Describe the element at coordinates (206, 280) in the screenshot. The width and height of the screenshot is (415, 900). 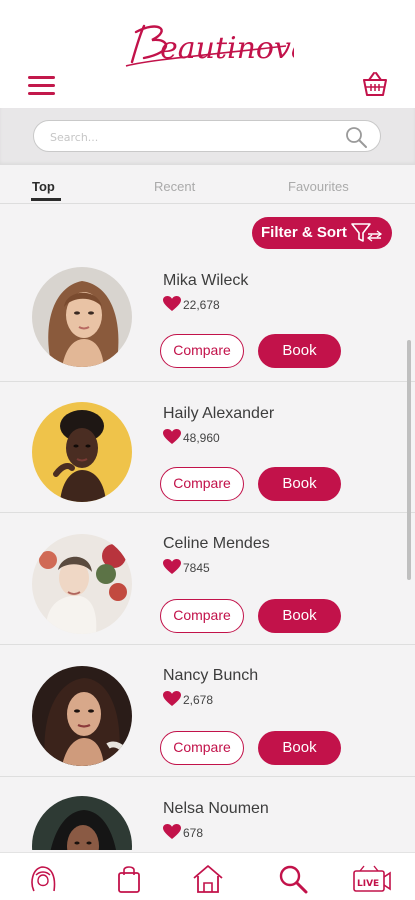
I see `stylist-name: Mika Wileck` at that location.